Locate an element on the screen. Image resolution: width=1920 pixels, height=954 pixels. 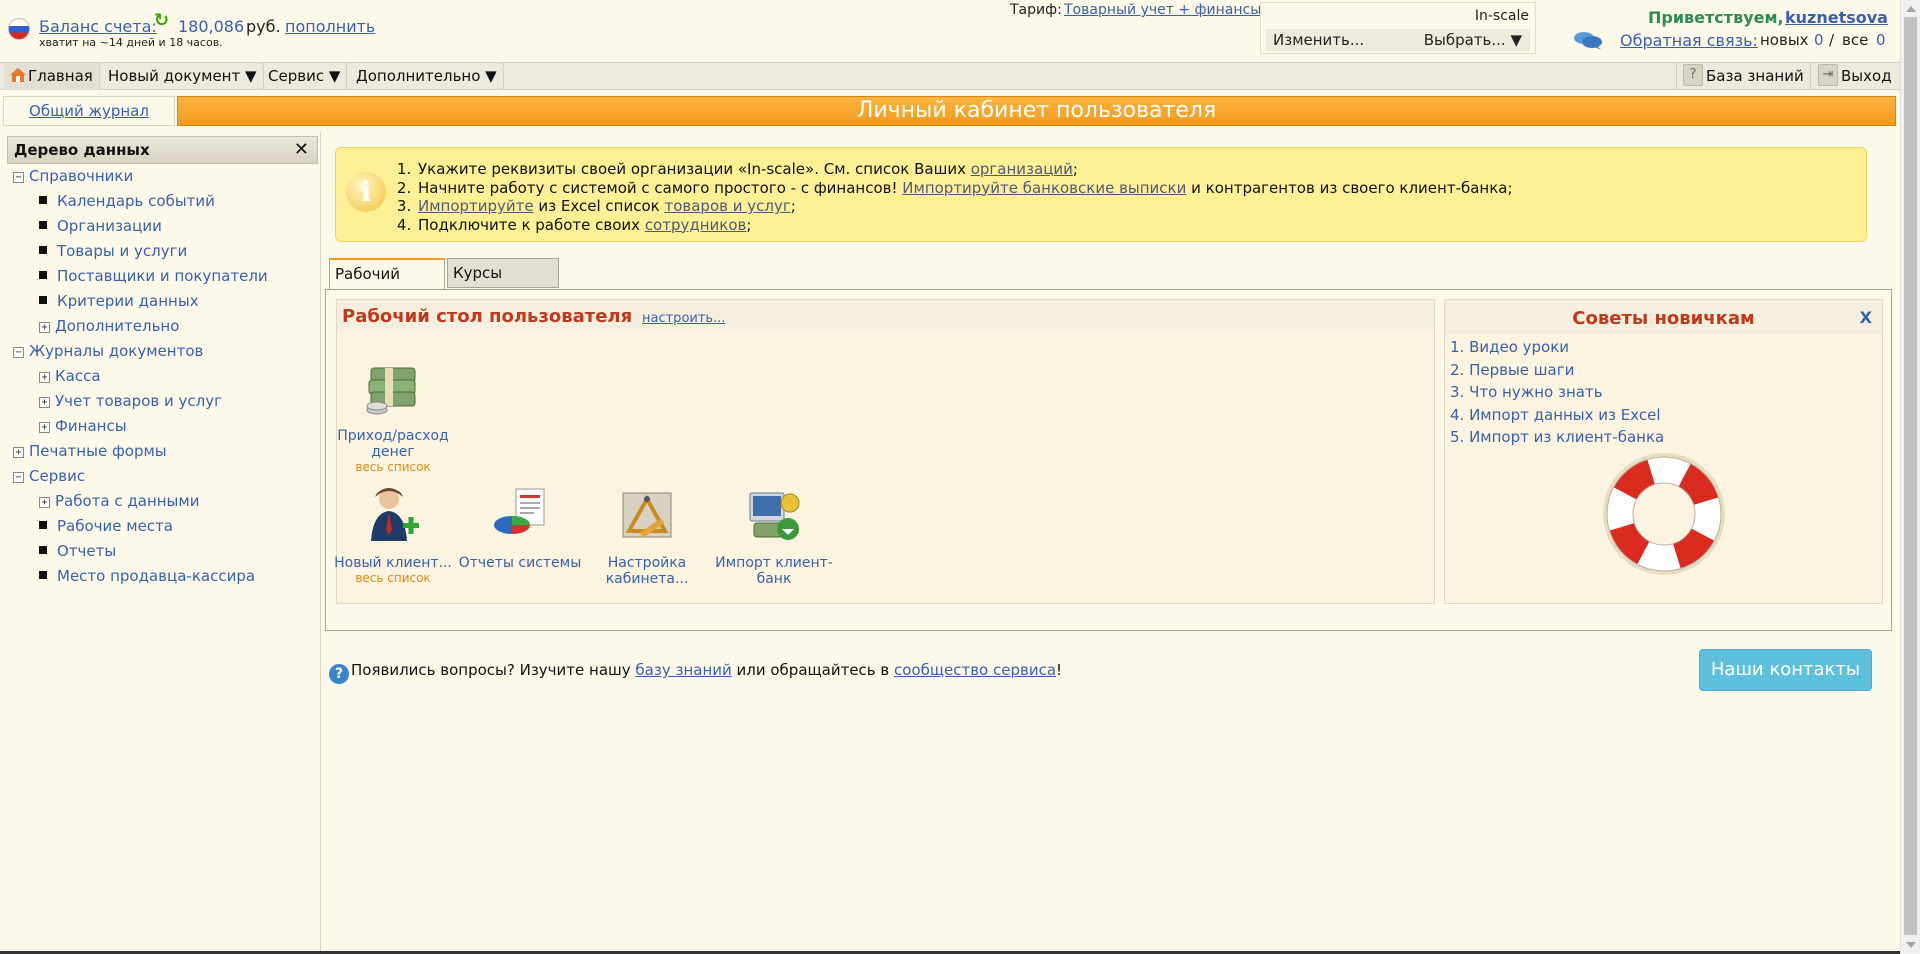
tab-currency-rates: Курсы валют is located at coordinates (503, 284).